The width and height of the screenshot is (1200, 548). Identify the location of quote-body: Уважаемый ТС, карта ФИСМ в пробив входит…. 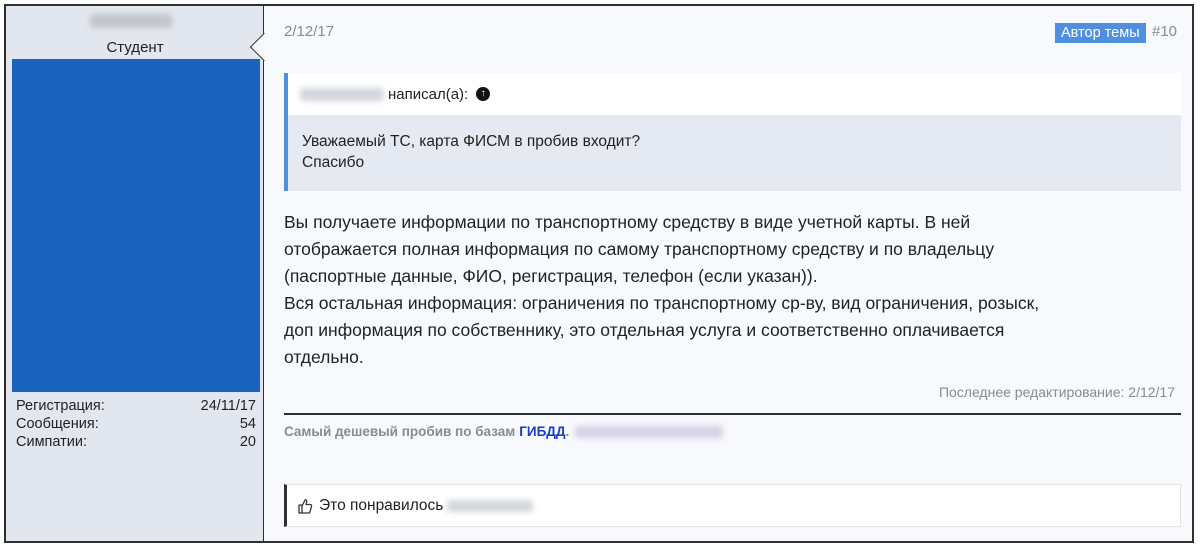
(734, 153).